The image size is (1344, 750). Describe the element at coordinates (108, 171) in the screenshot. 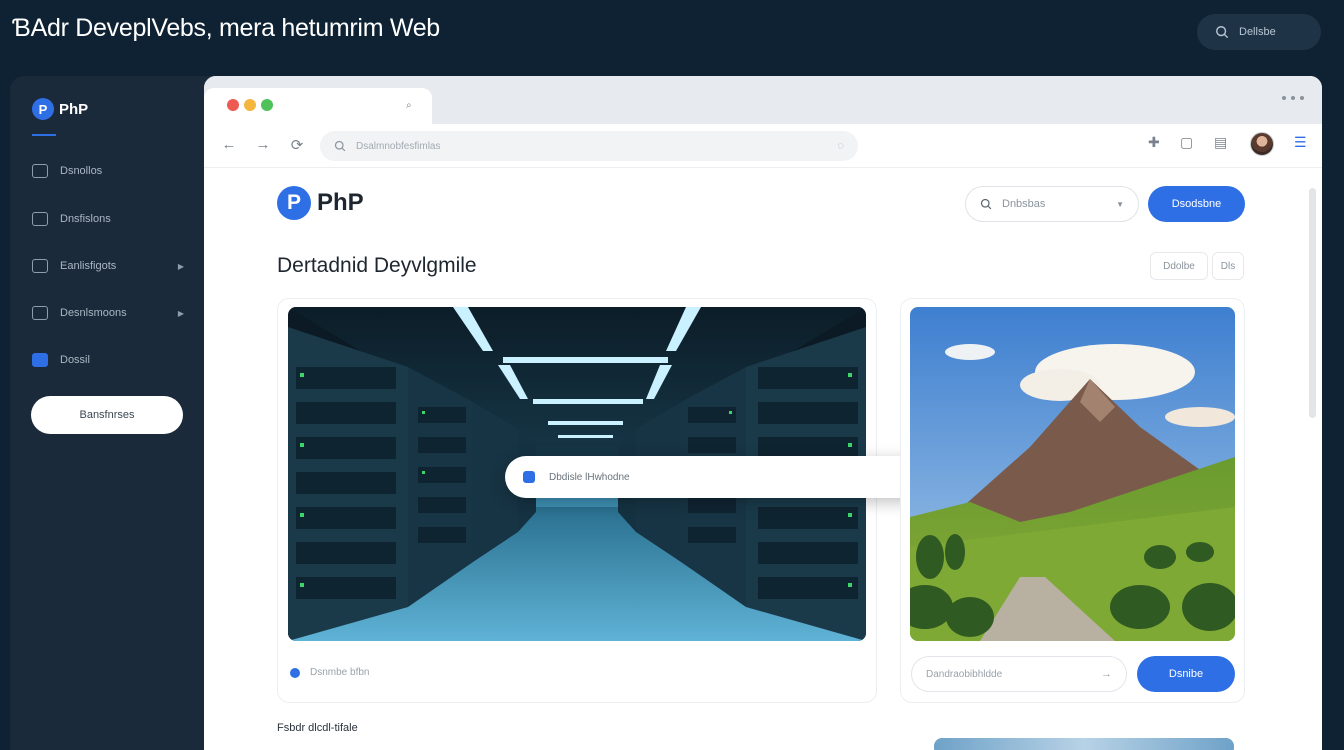

I see `sidebar-item-1: Dsnollos` at that location.